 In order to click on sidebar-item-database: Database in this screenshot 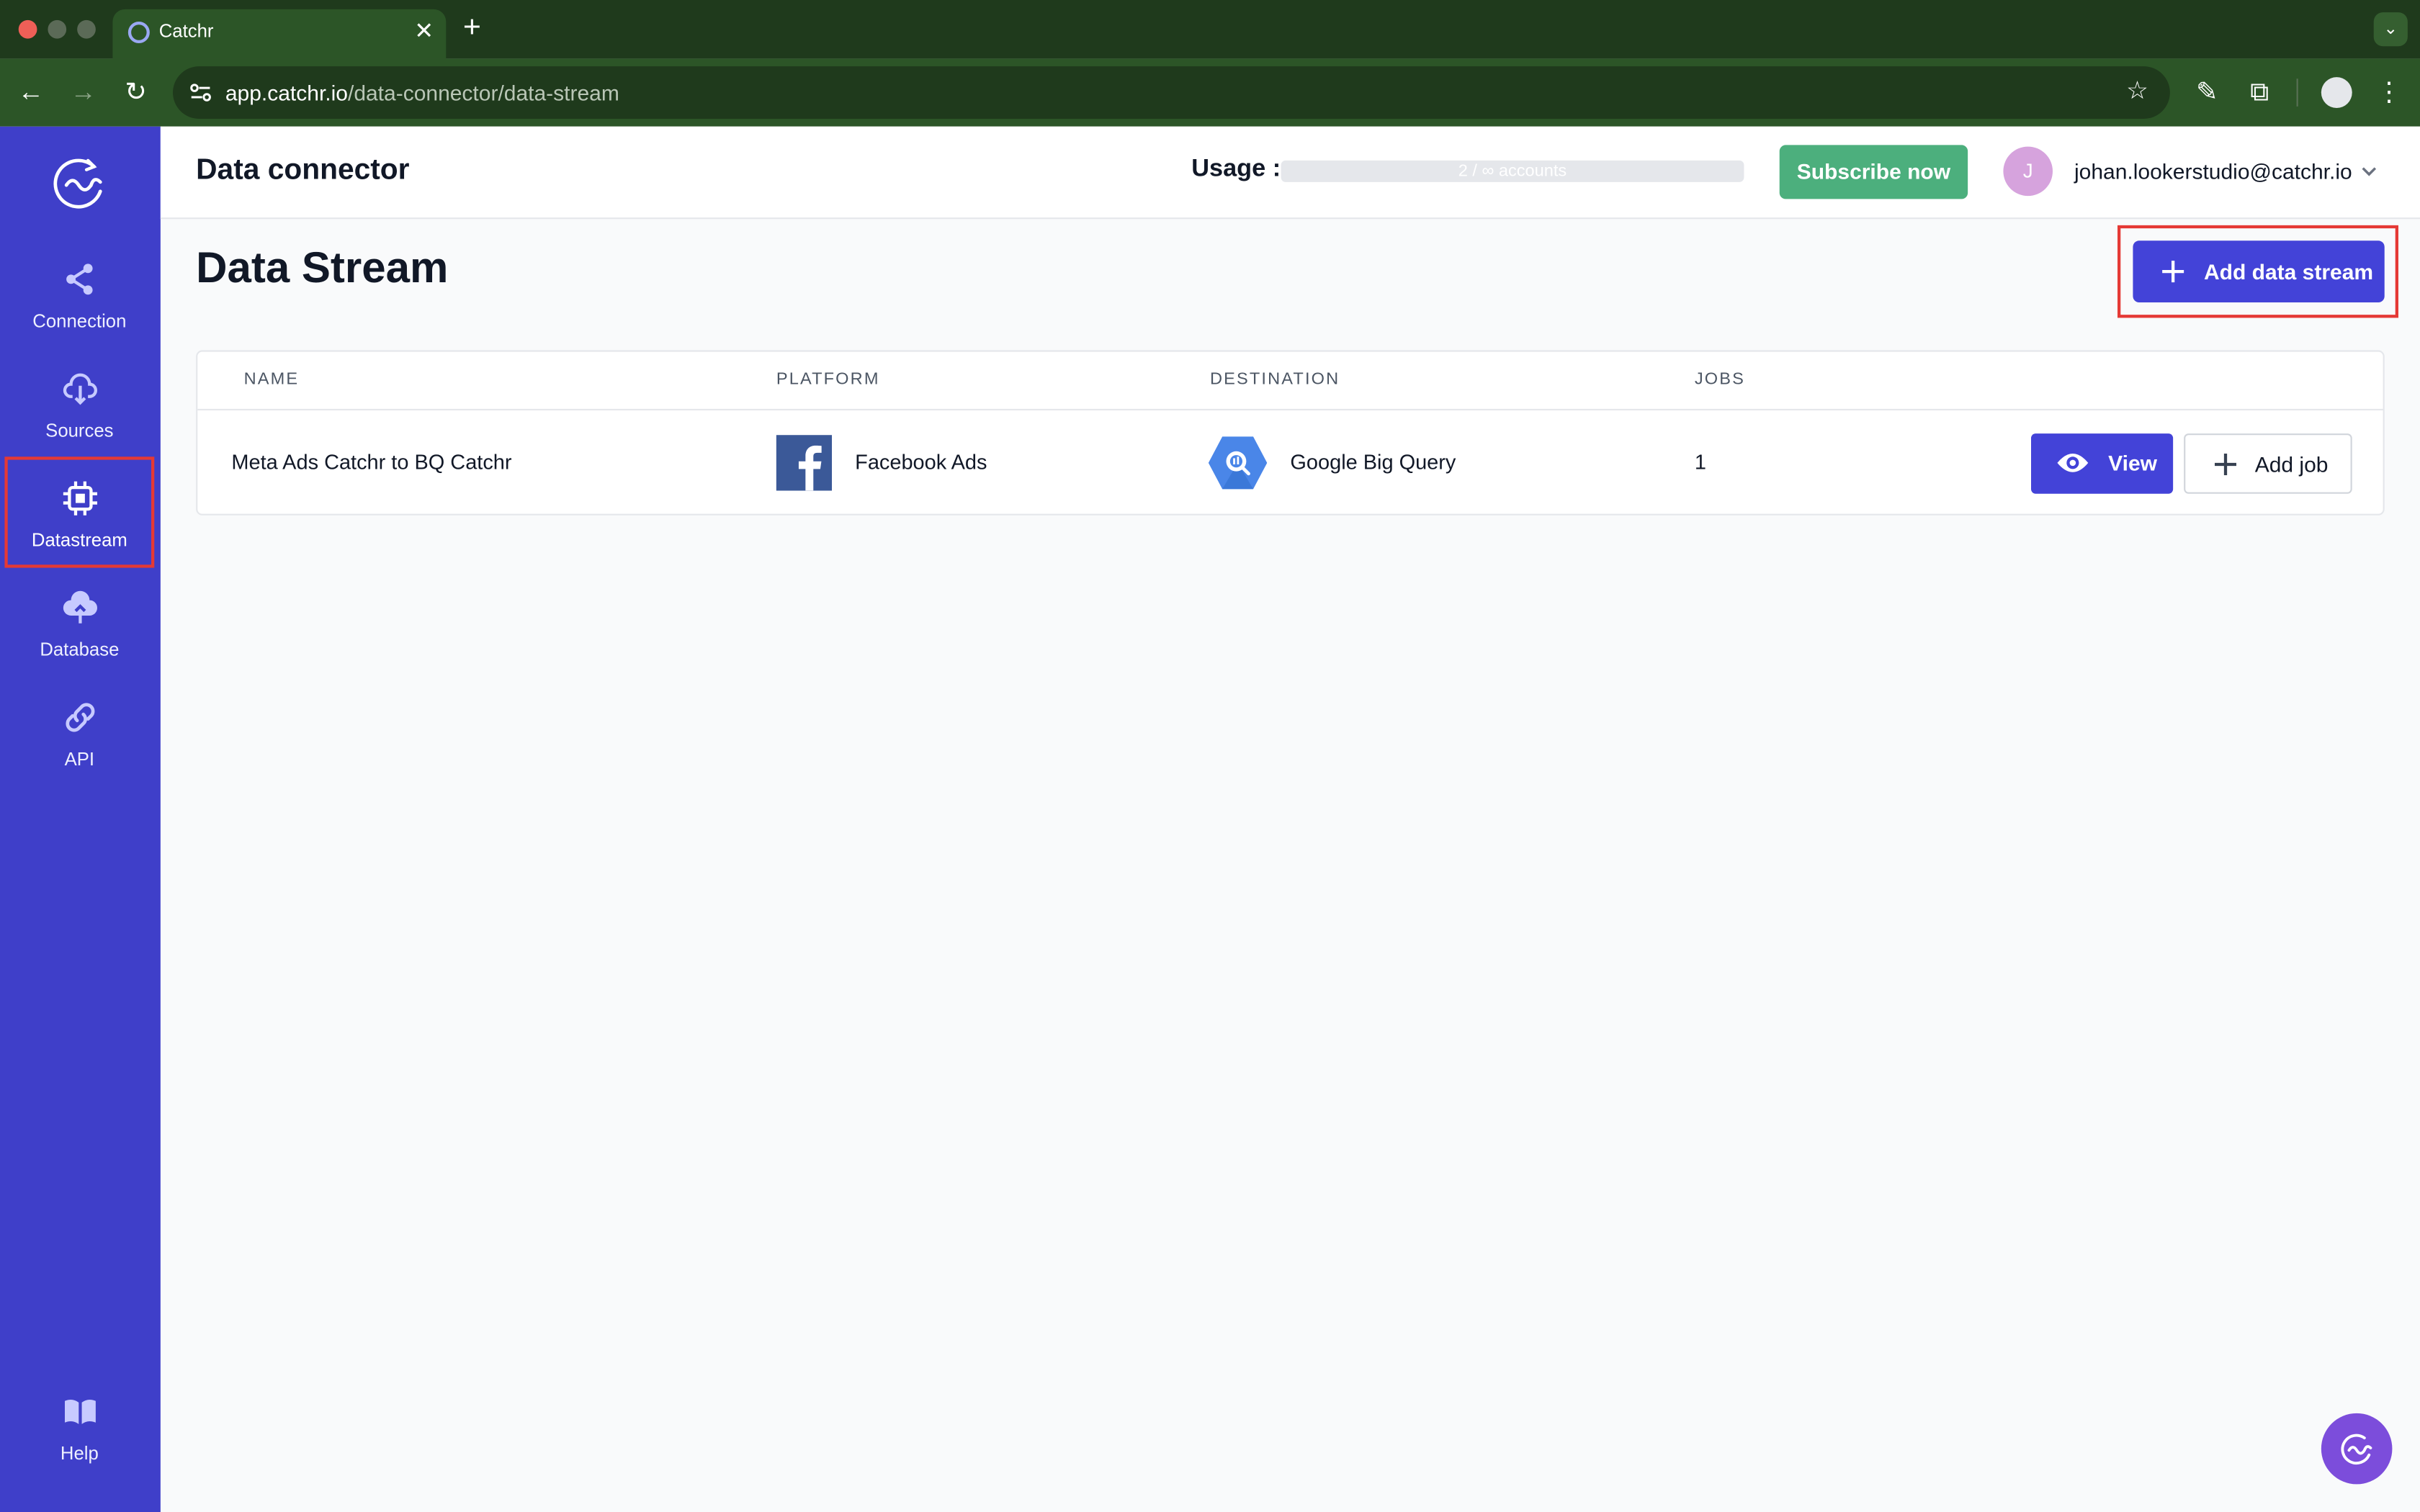, I will do `click(79, 622)`.